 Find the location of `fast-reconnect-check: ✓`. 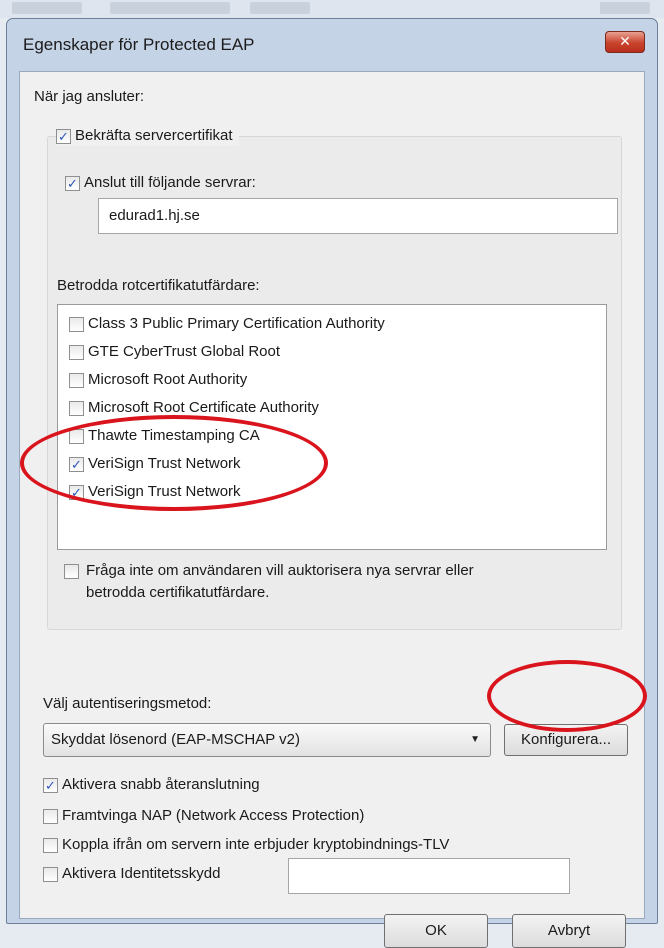

fast-reconnect-check: ✓ is located at coordinates (50, 785).